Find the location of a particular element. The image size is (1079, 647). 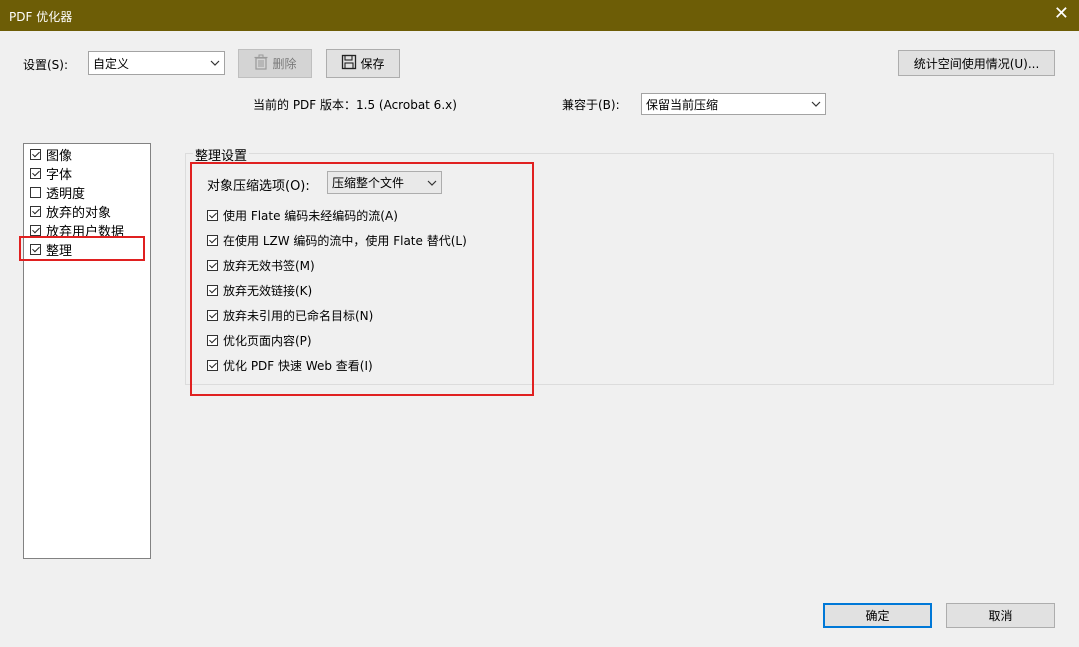

category-label: 字体 is located at coordinates (59, 175).